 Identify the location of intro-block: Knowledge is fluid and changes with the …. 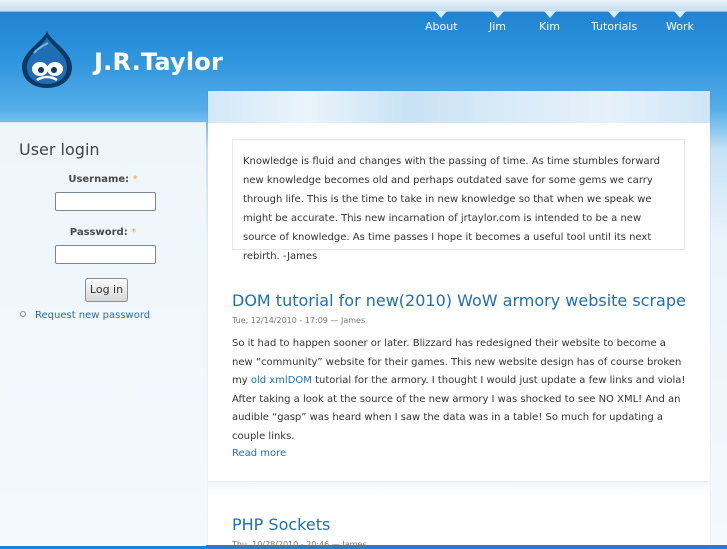
(458, 200).